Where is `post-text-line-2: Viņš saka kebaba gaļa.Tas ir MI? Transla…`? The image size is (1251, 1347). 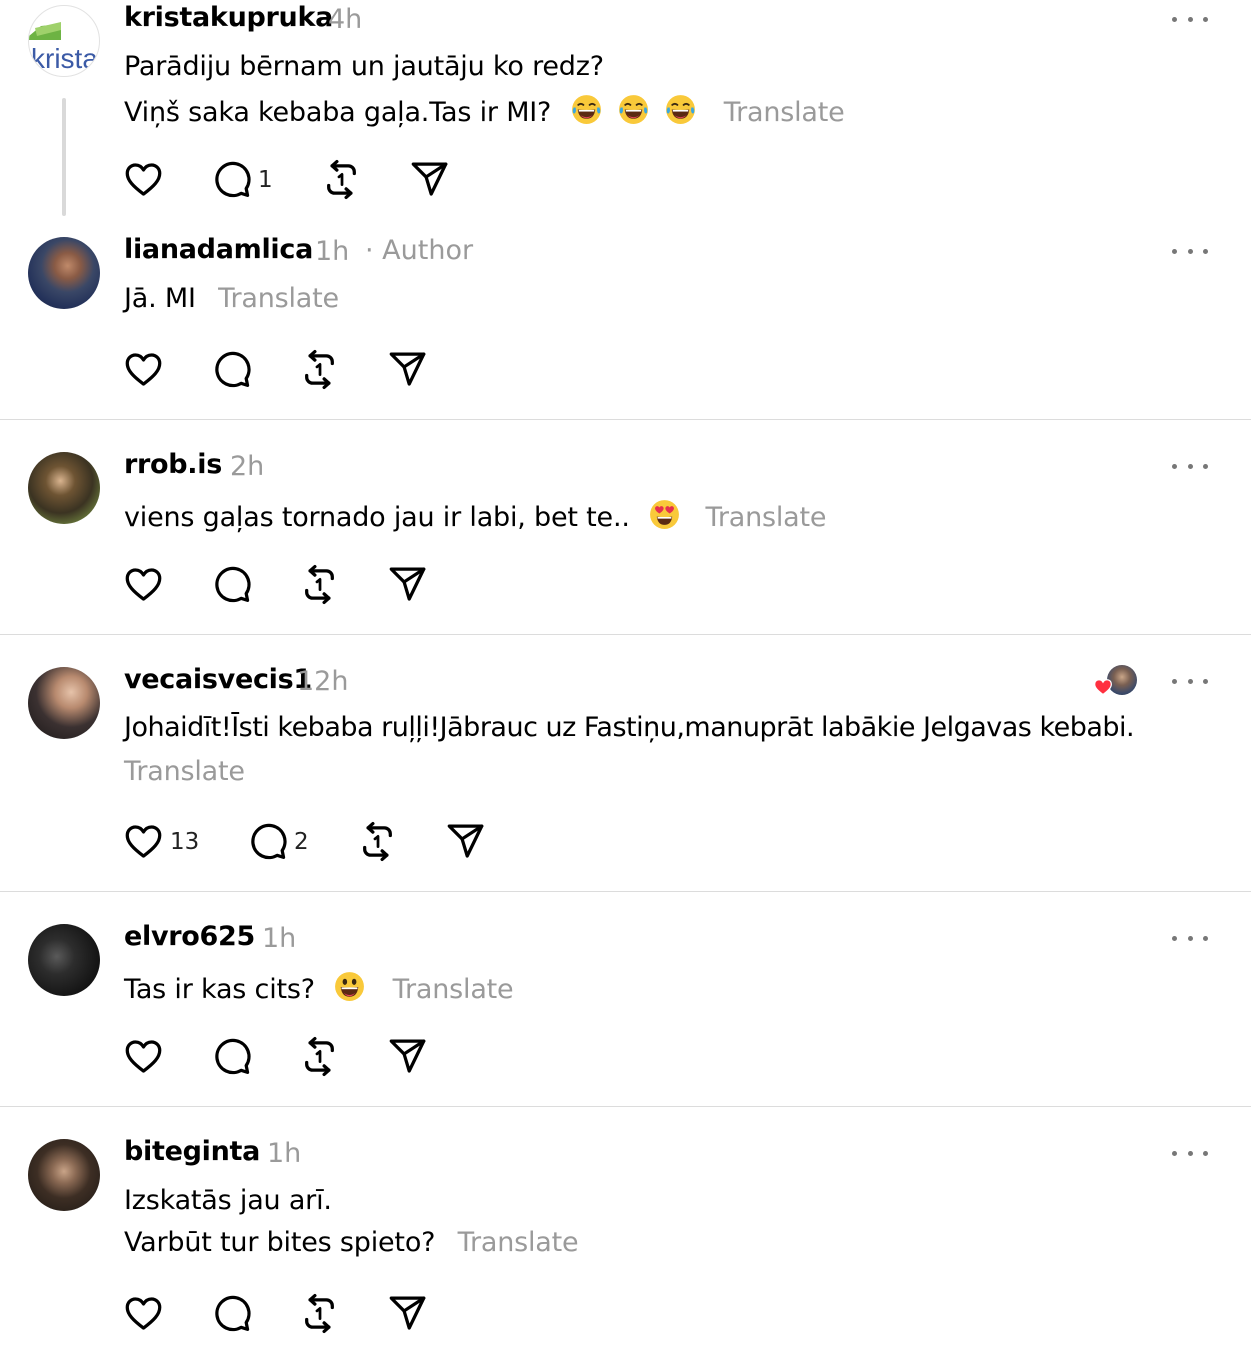
post-text-line-2: Viņš saka kebaba gaļa.Tas ir MI? Transla… is located at coordinates (484, 110).